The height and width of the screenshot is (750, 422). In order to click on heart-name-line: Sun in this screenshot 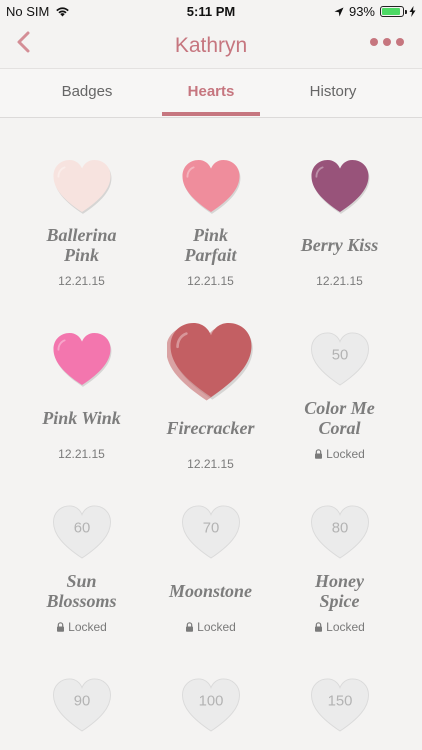, I will do `click(81, 581)`.